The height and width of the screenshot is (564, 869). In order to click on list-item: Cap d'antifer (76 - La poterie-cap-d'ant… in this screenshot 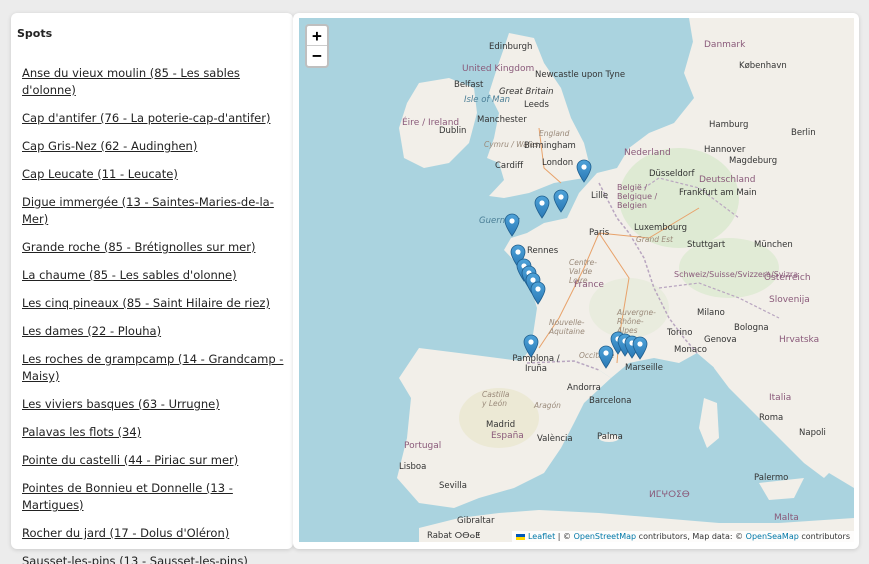, I will do `click(153, 117)`.